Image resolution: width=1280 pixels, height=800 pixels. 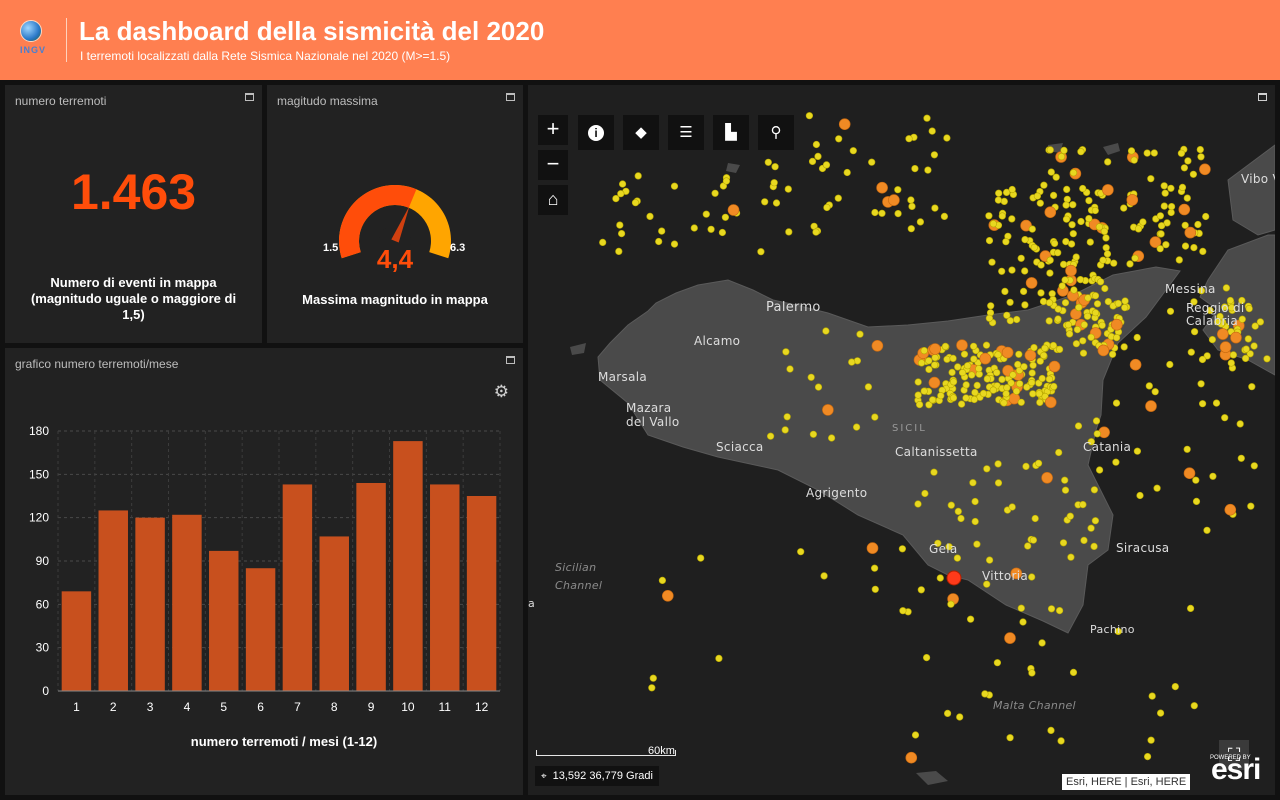 What do you see at coordinates (43, 561) in the screenshot?
I see `y-tick-label: 90` at bounding box center [43, 561].